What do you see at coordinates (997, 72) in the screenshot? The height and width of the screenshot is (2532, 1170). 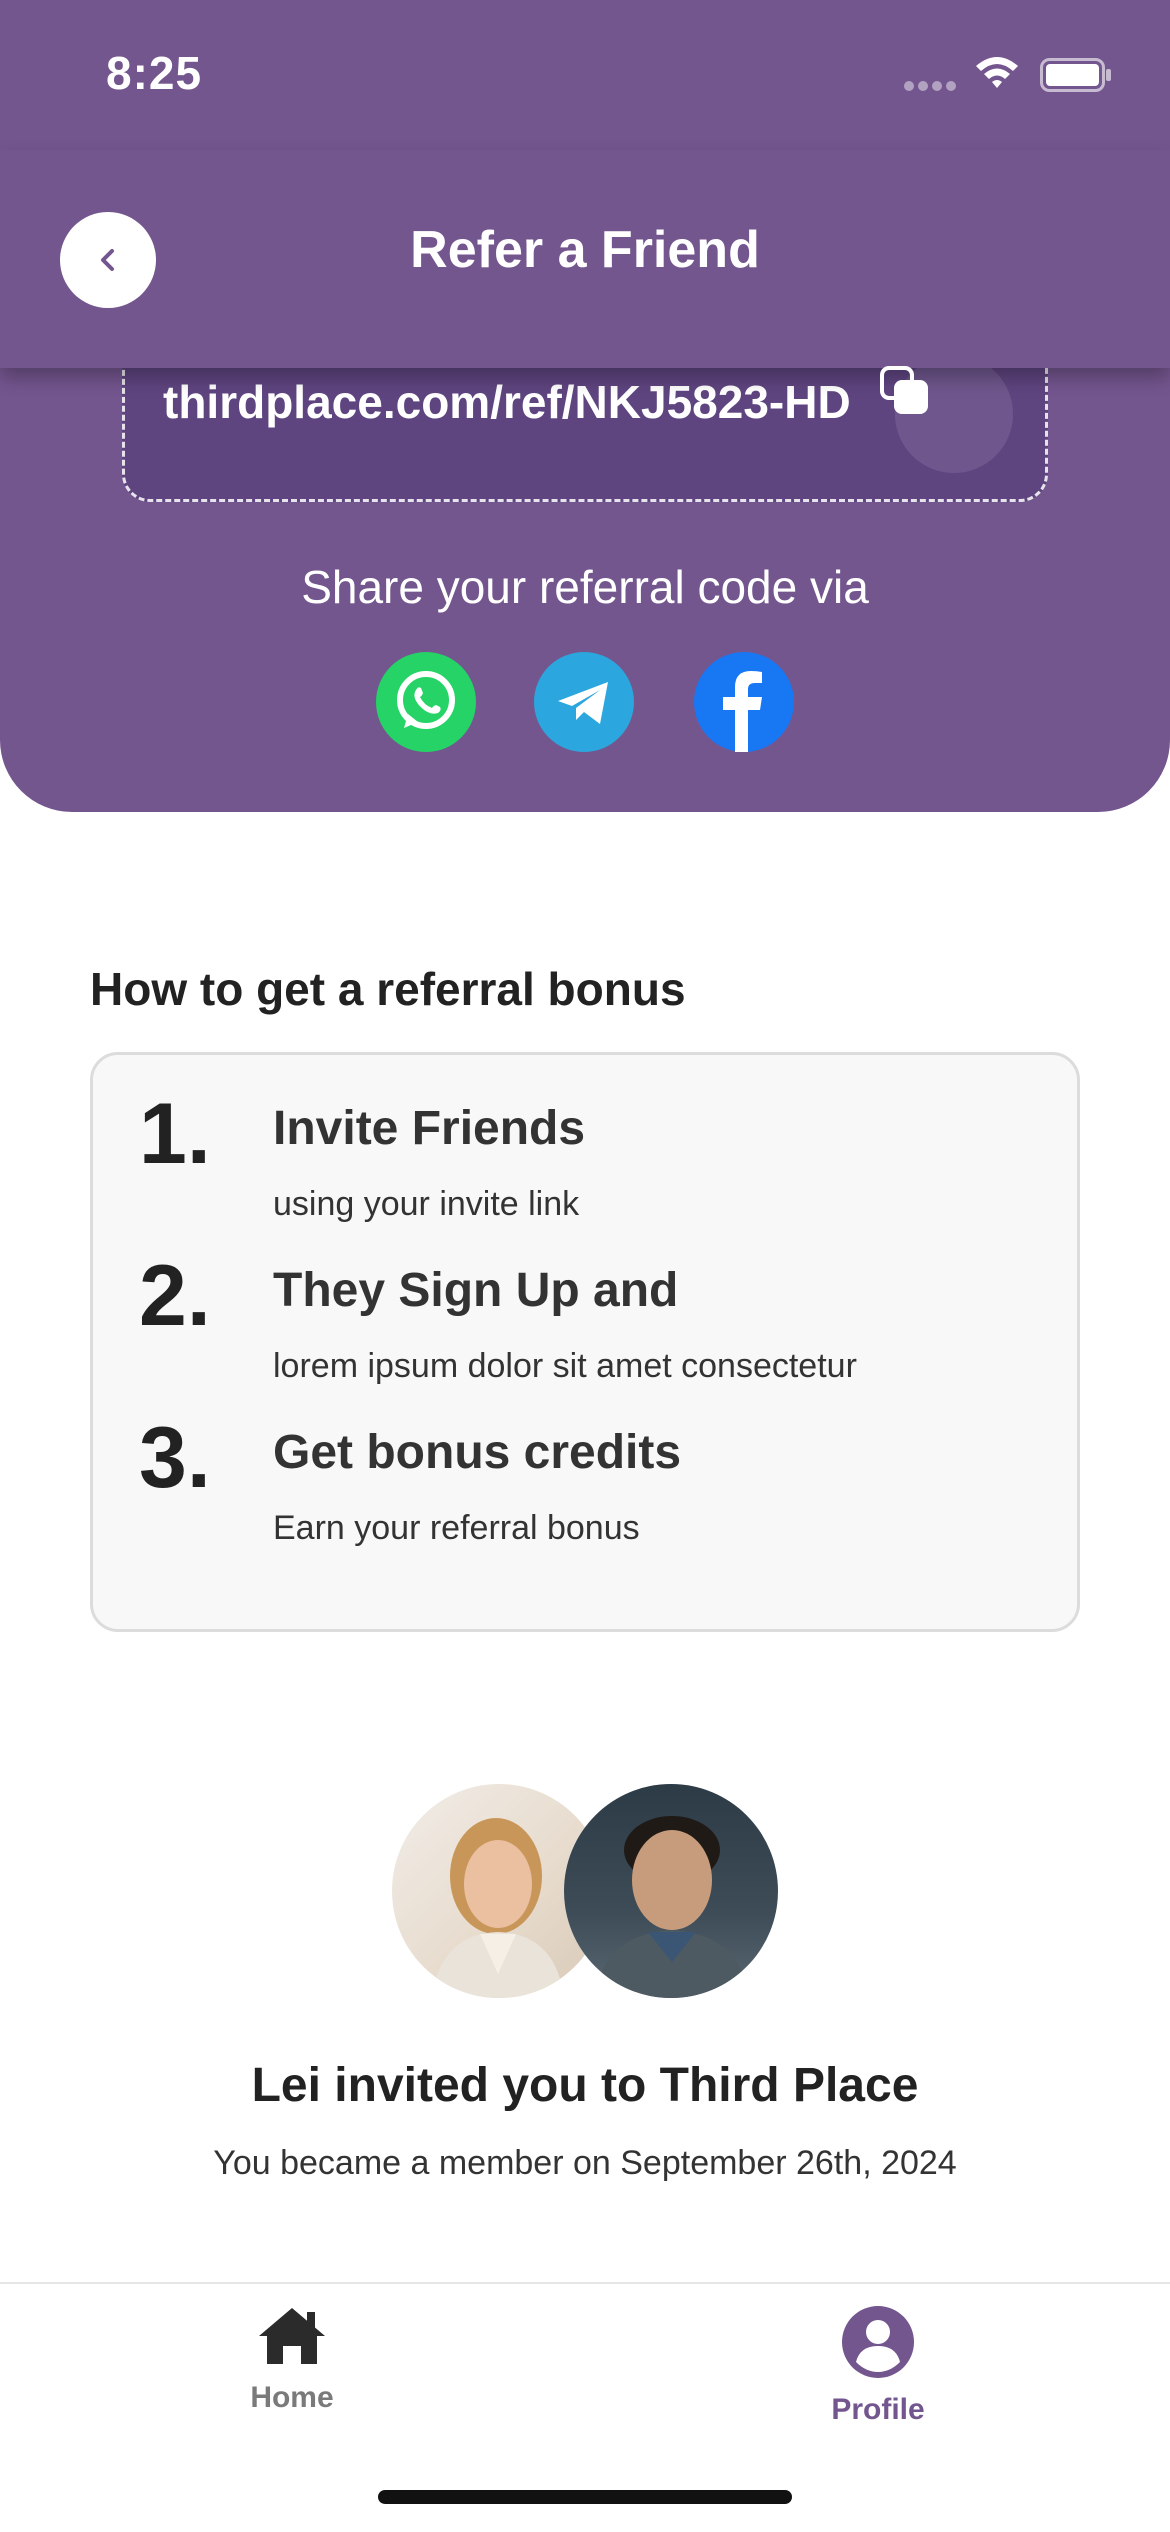 I see `wifi-icon` at bounding box center [997, 72].